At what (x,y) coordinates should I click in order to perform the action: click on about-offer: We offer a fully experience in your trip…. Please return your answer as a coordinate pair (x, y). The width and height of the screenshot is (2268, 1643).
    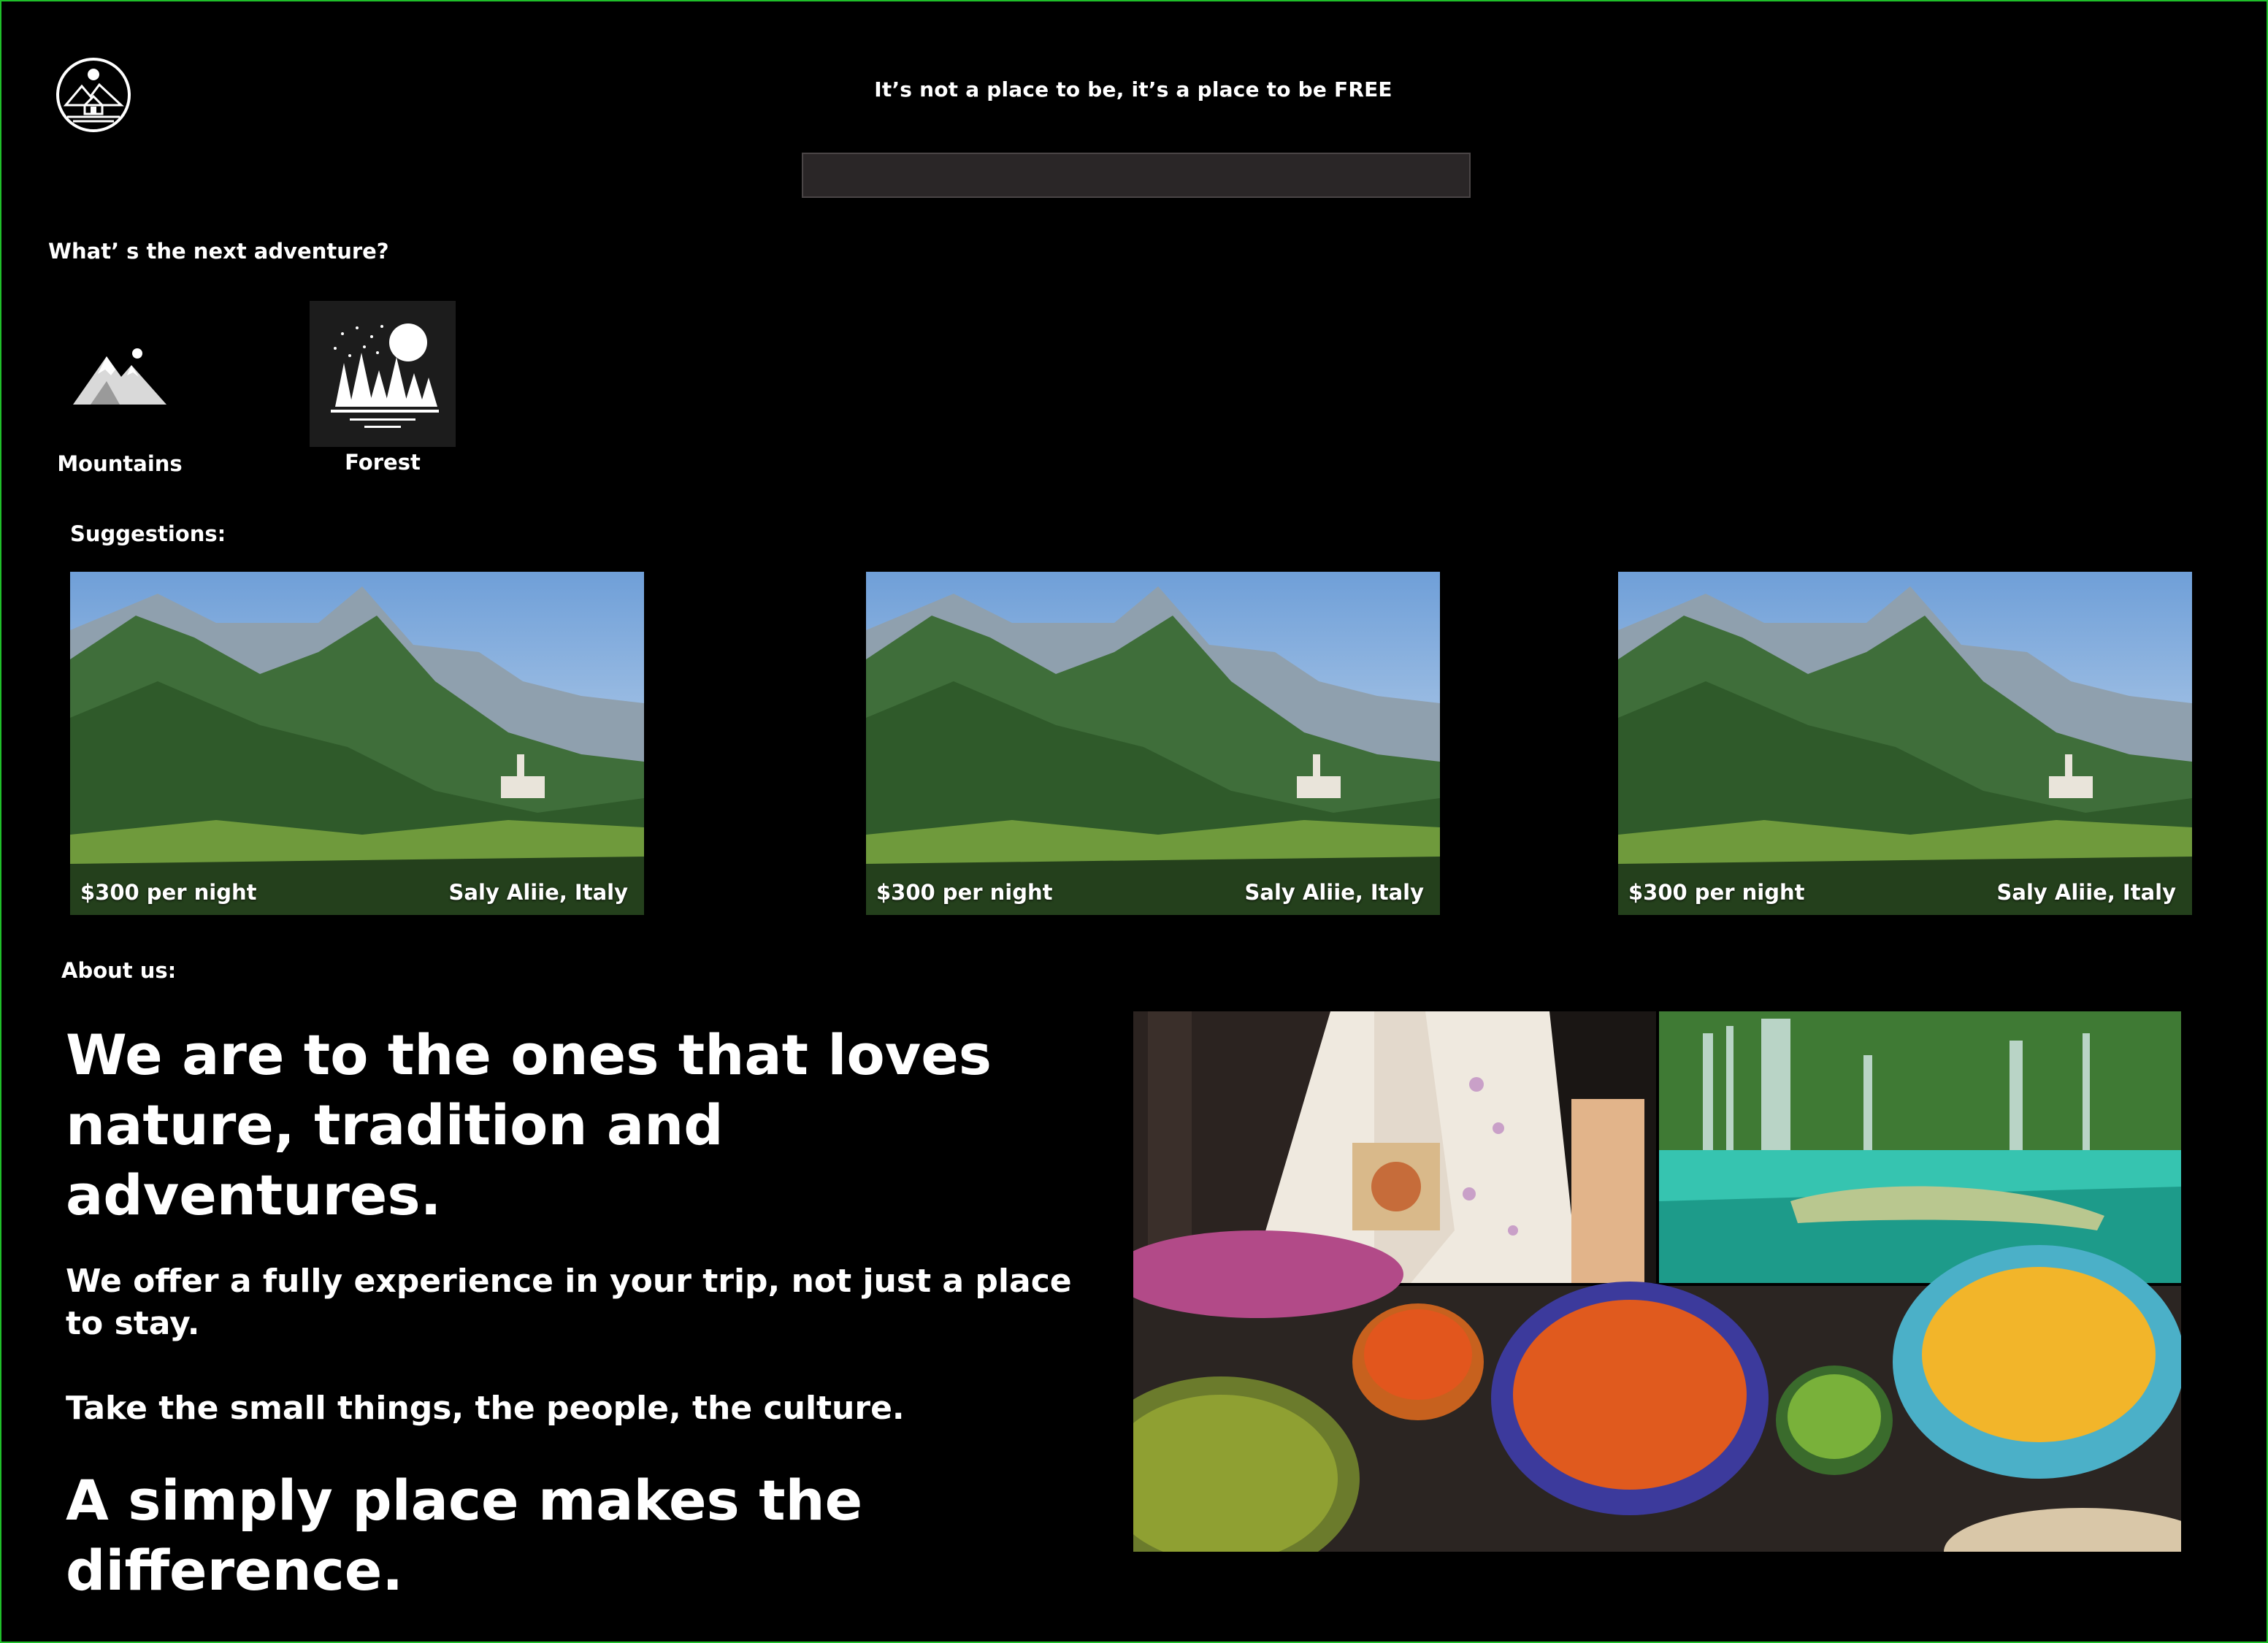
    Looking at the image, I should click on (569, 1302).